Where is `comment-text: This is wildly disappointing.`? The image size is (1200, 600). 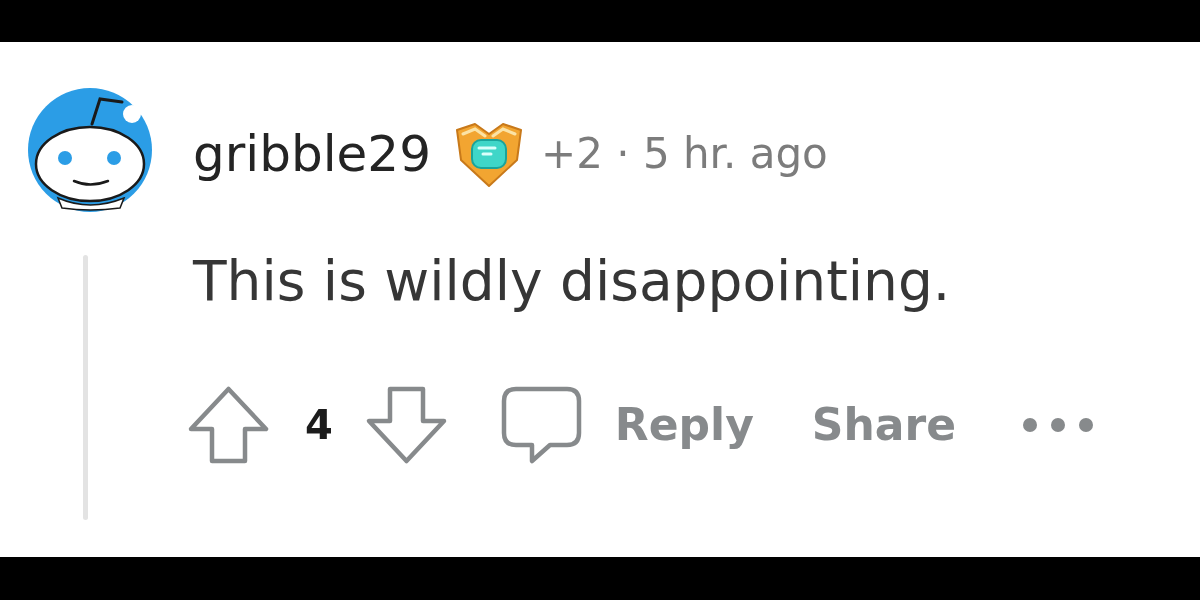
comment-text: This is wildly disappointing. is located at coordinates (572, 281).